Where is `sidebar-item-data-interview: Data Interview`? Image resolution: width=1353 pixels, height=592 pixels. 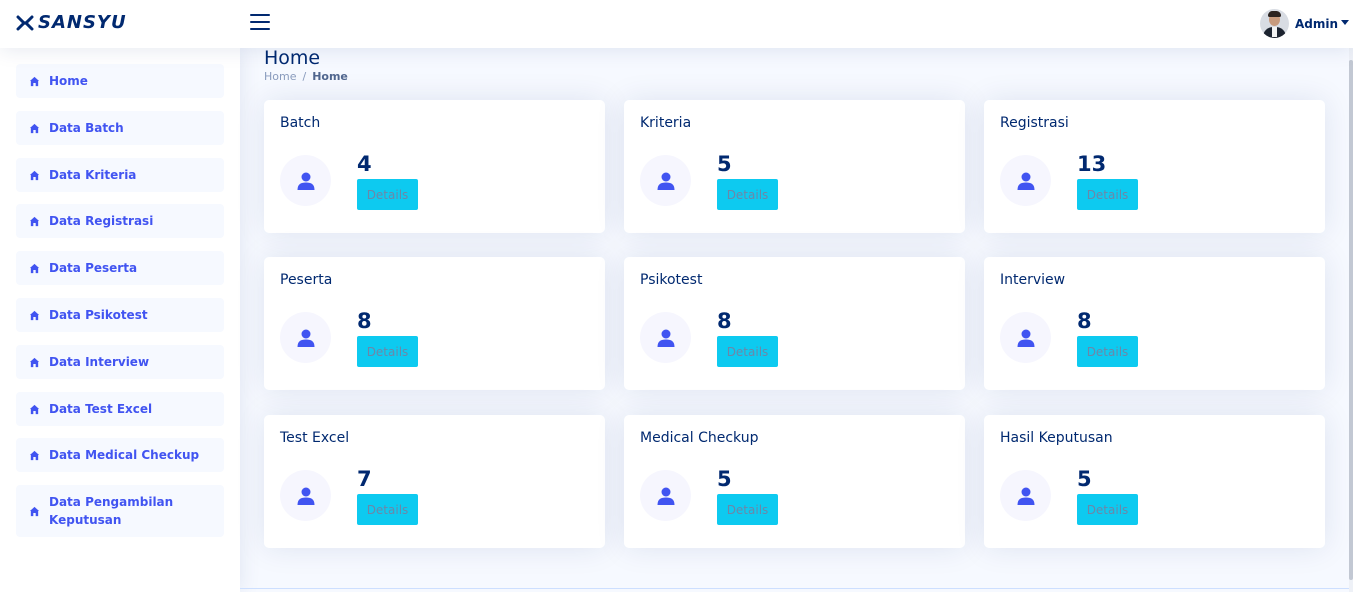 sidebar-item-data-interview: Data Interview is located at coordinates (120, 362).